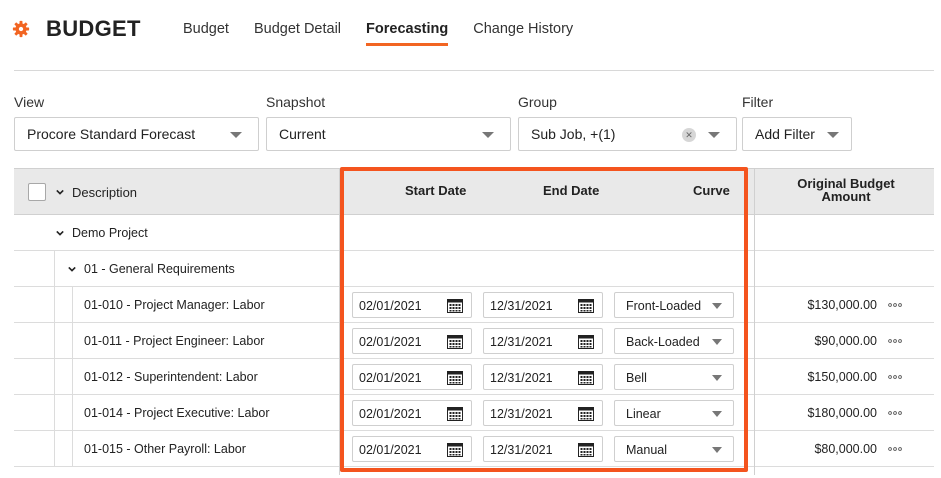  Describe the element at coordinates (711, 190) in the screenshot. I see `curve-header: Curve` at that location.